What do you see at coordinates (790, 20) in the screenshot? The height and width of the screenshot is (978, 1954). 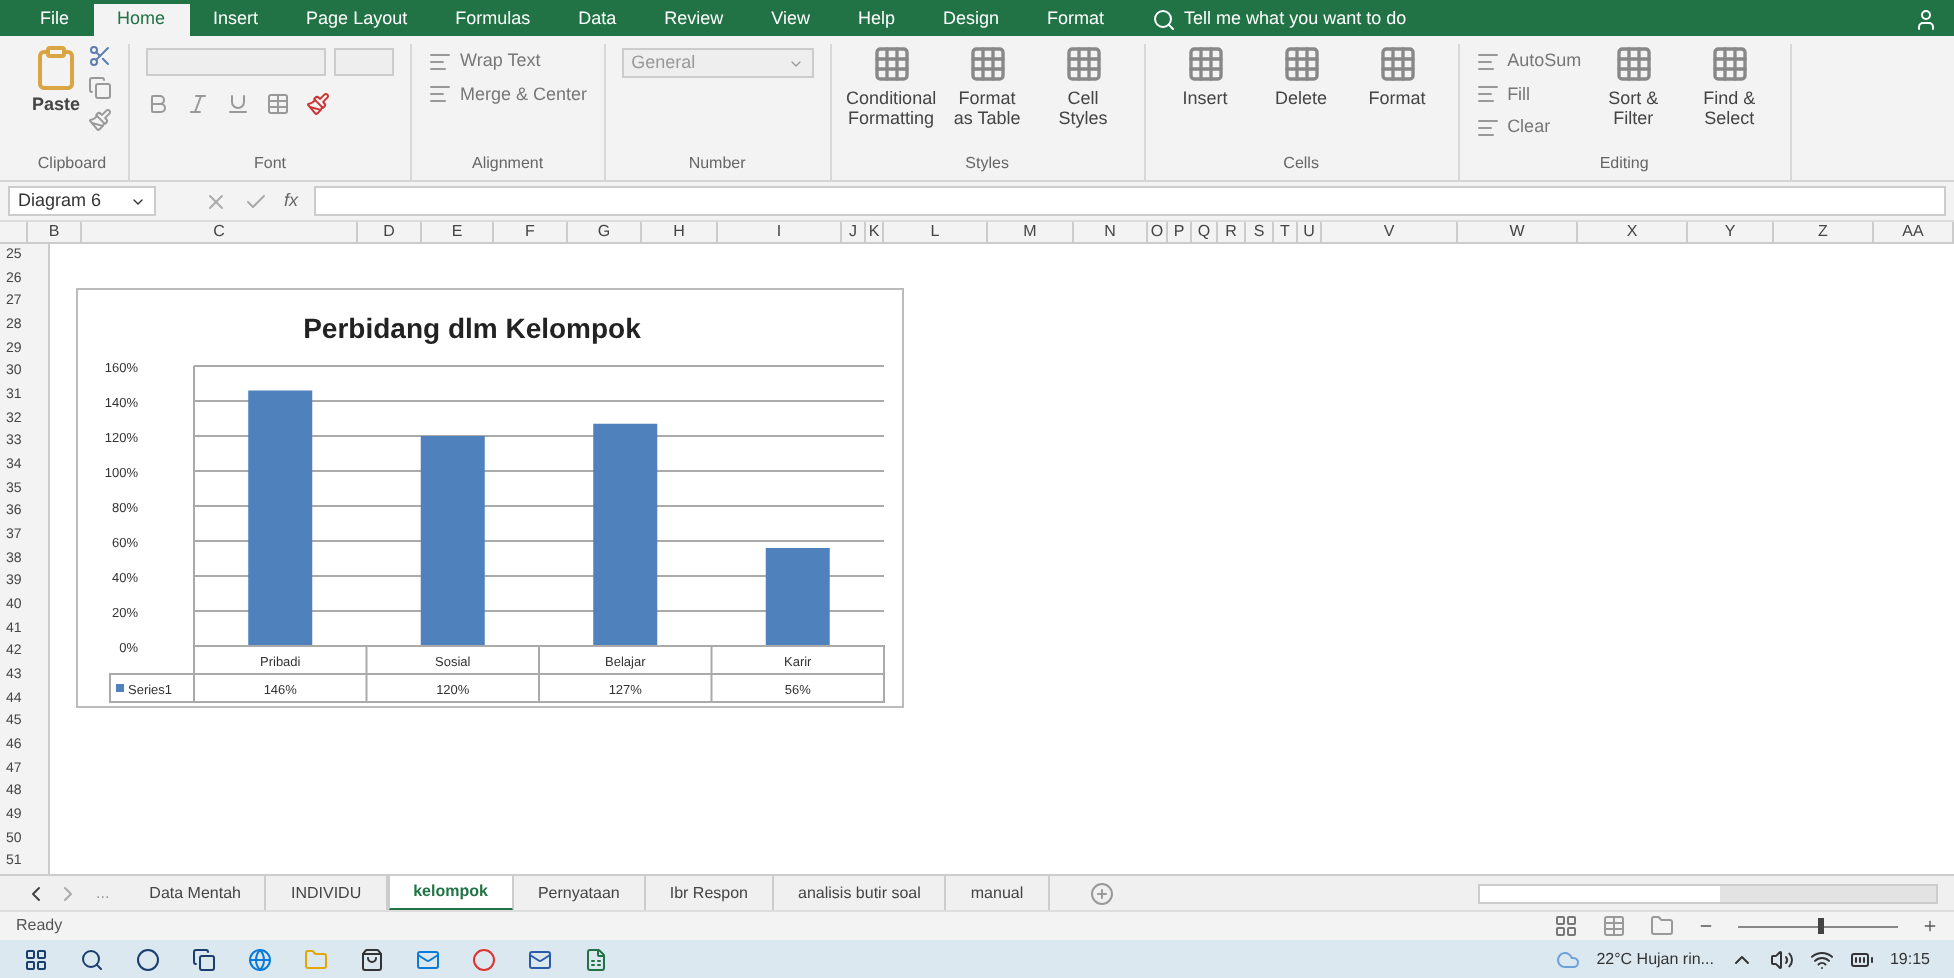 I see `ribbon-tab: View` at bounding box center [790, 20].